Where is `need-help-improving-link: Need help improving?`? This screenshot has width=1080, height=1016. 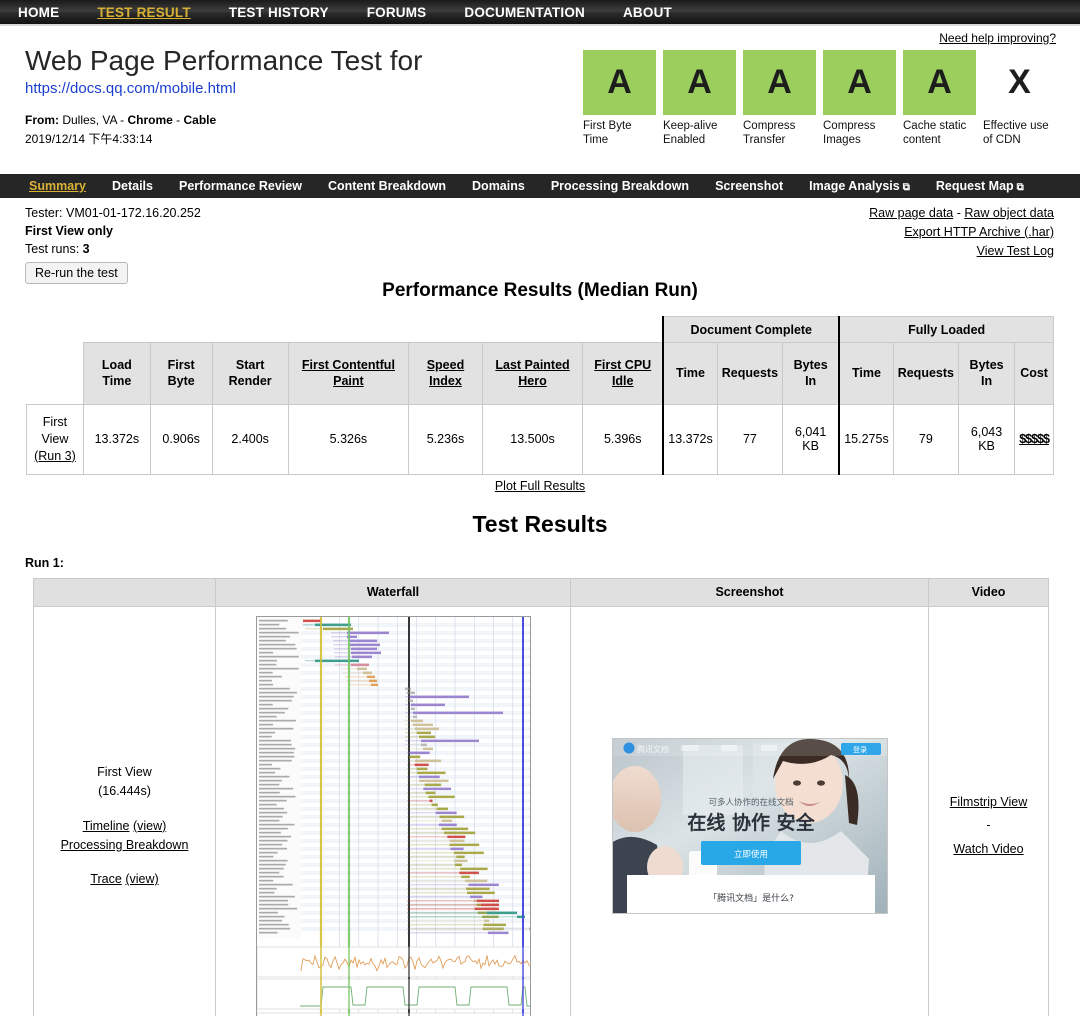 need-help-improving-link: Need help improving? is located at coordinates (997, 38).